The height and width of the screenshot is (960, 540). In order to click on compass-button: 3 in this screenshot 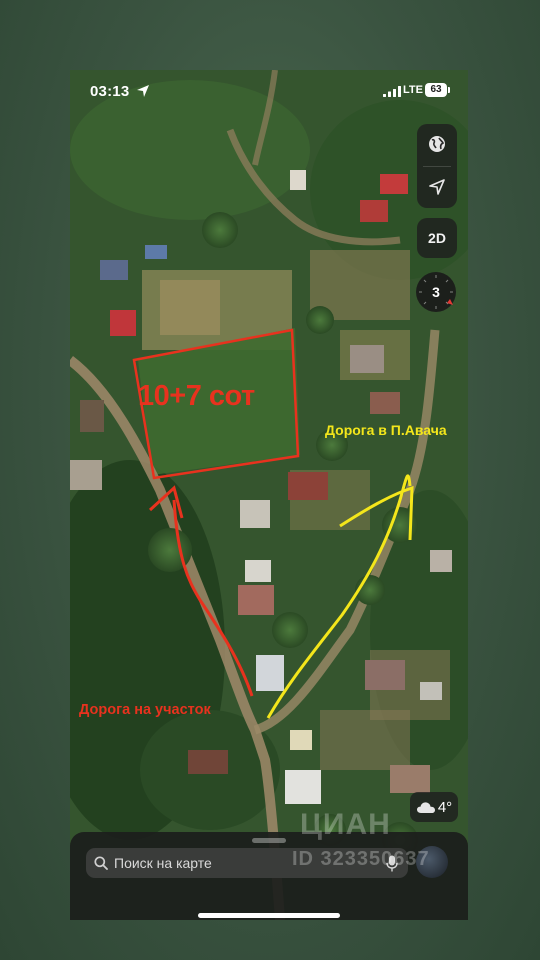, I will do `click(436, 292)`.